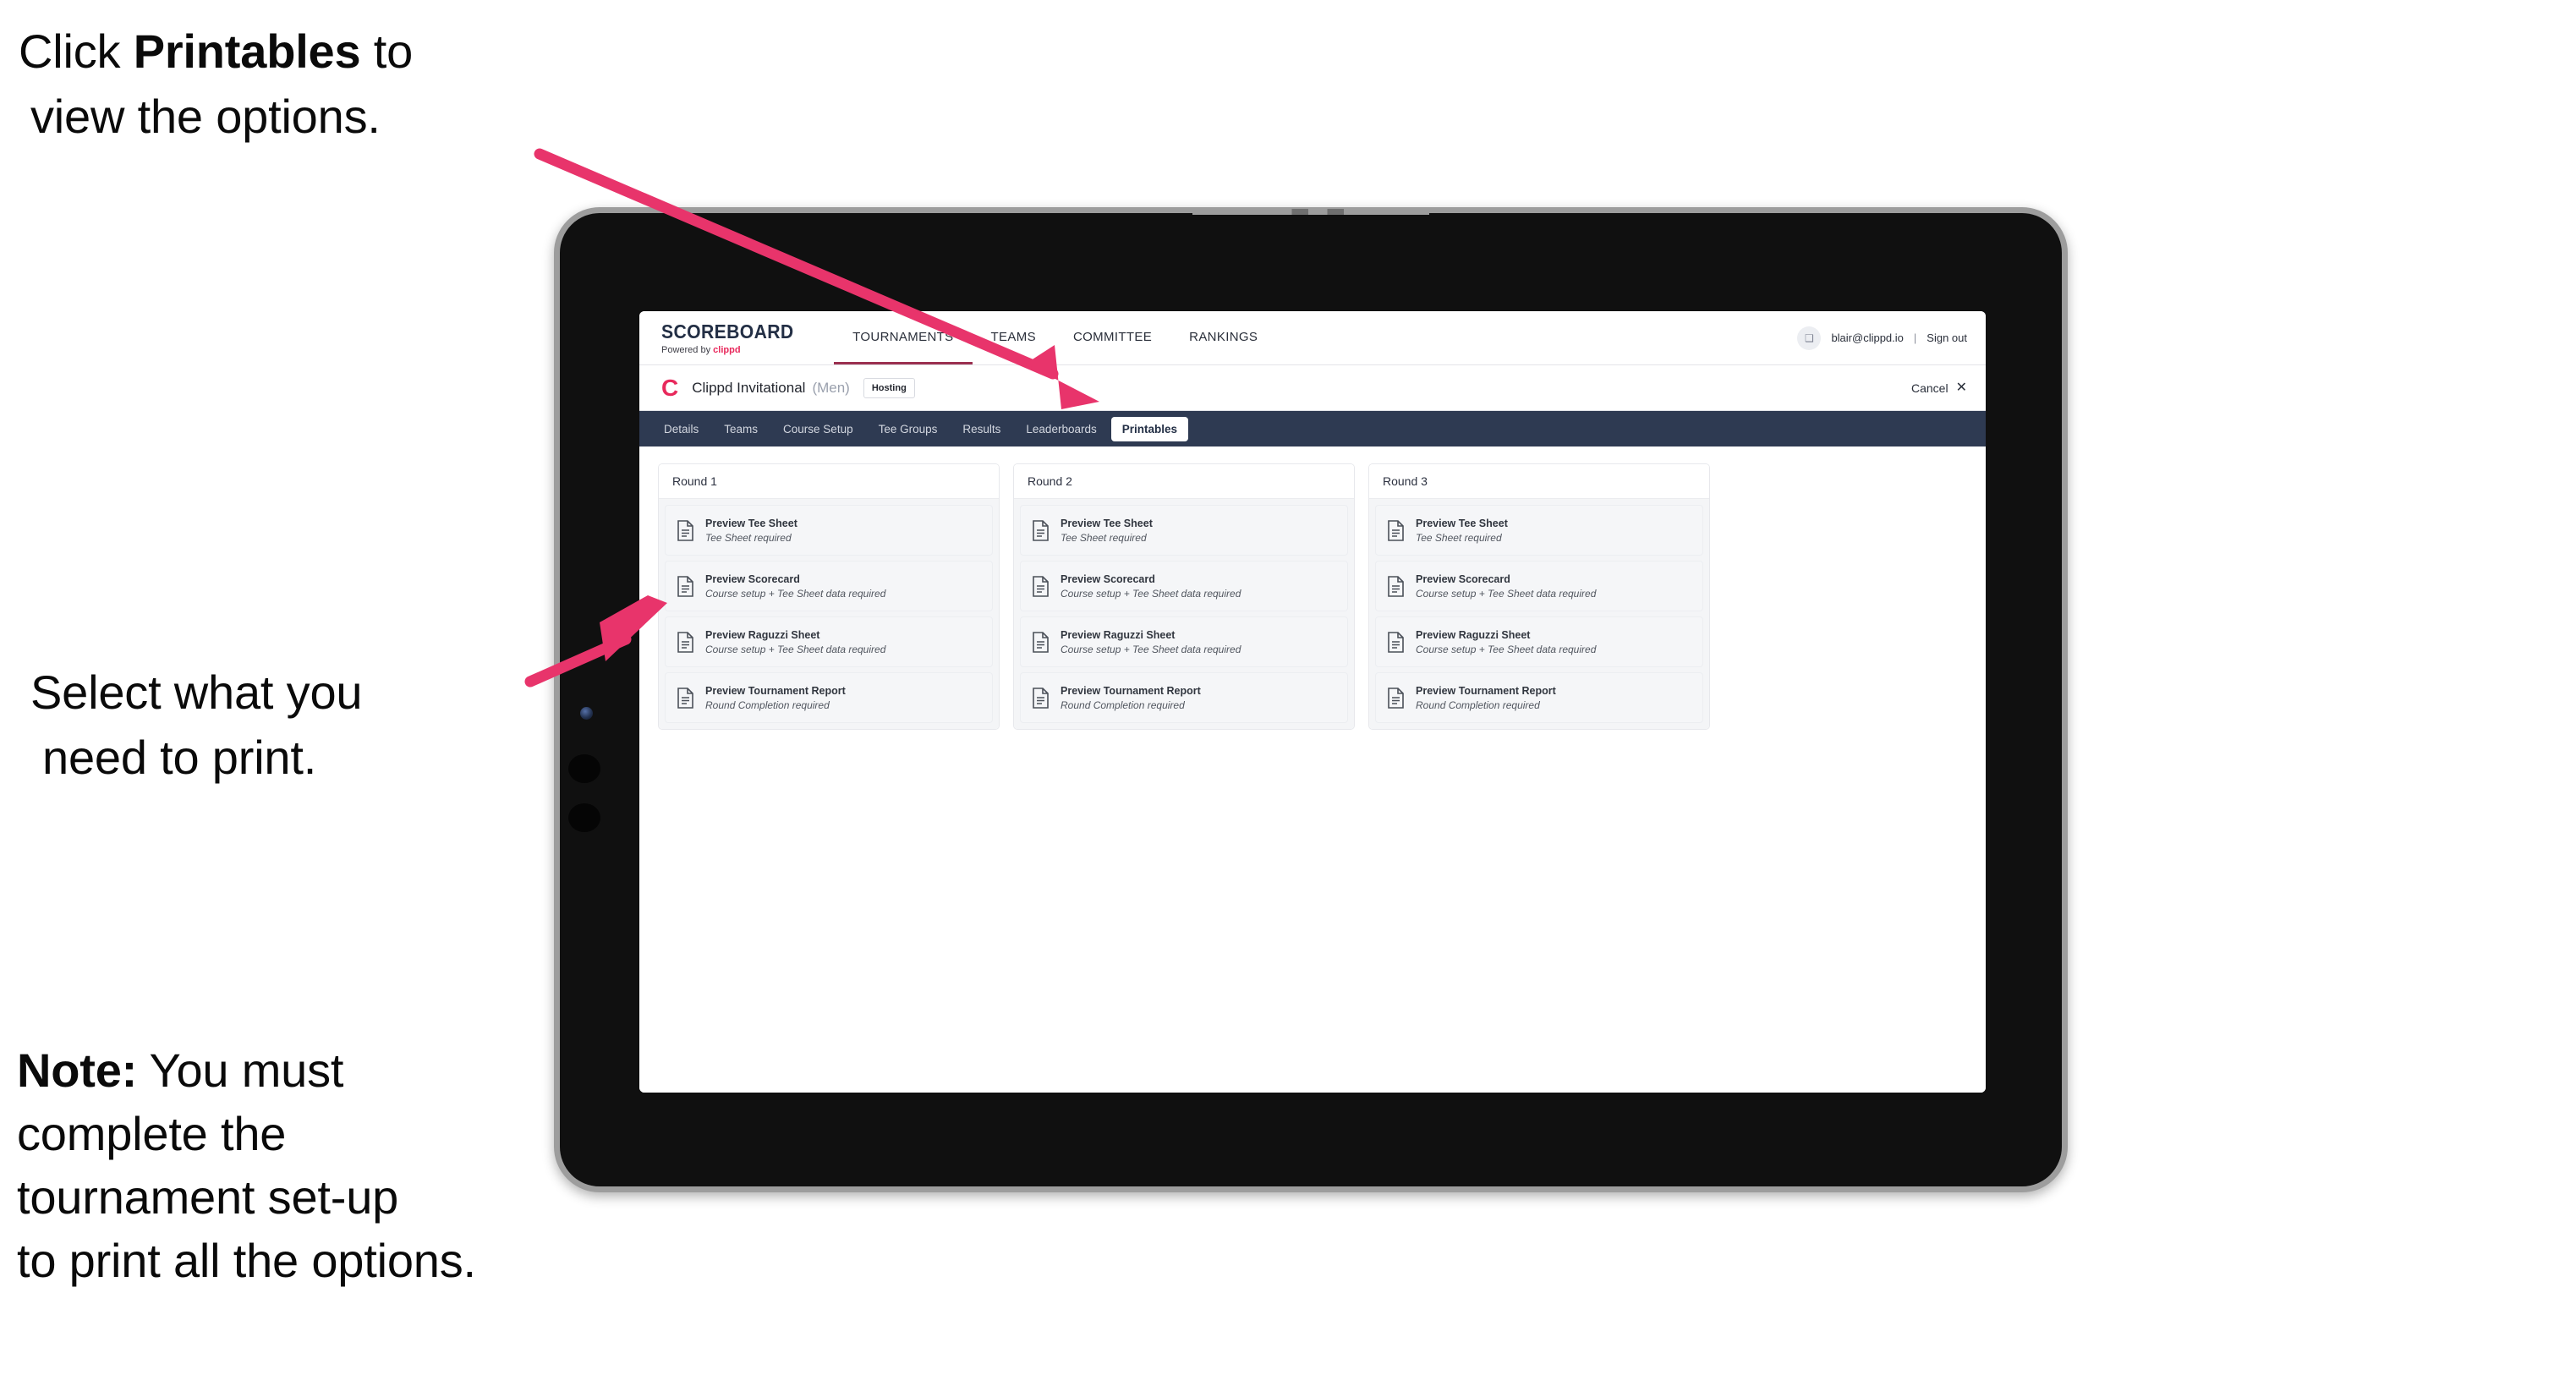 This screenshot has width=2576, height=1386. I want to click on tab-label-course-setup: Course Setup, so click(818, 429).